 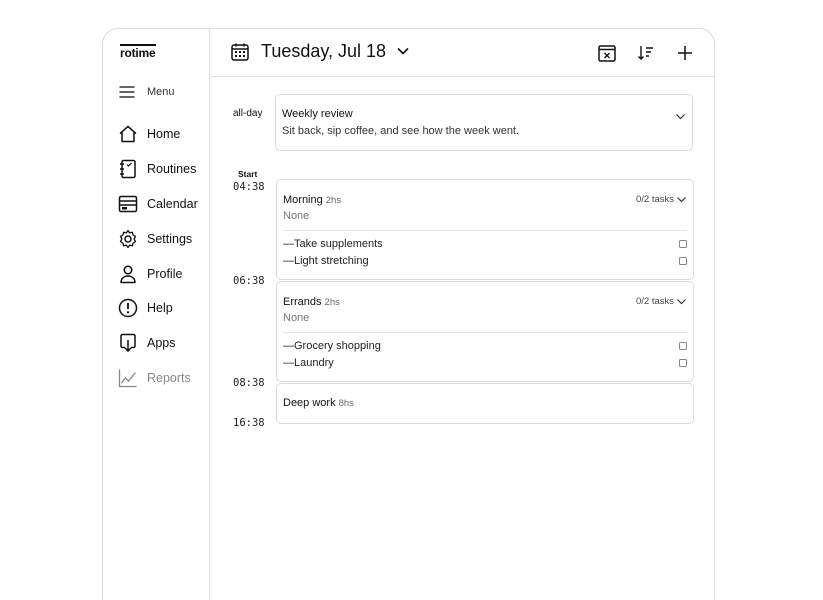 I want to click on help-icon, so click(x=128, y=308).